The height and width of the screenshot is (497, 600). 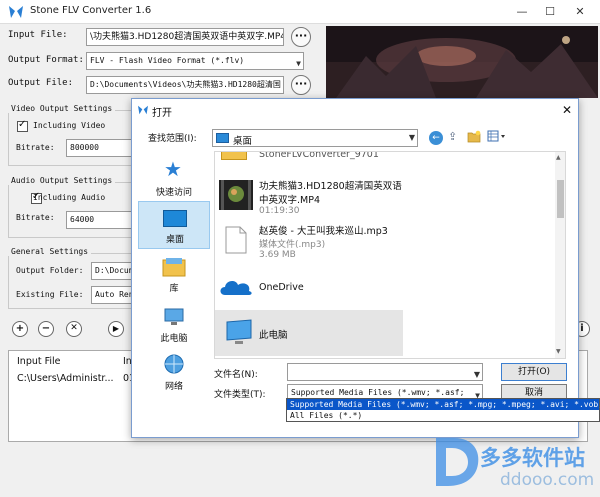 I want to click on app-logo-icon, so click(x=16, y=13).